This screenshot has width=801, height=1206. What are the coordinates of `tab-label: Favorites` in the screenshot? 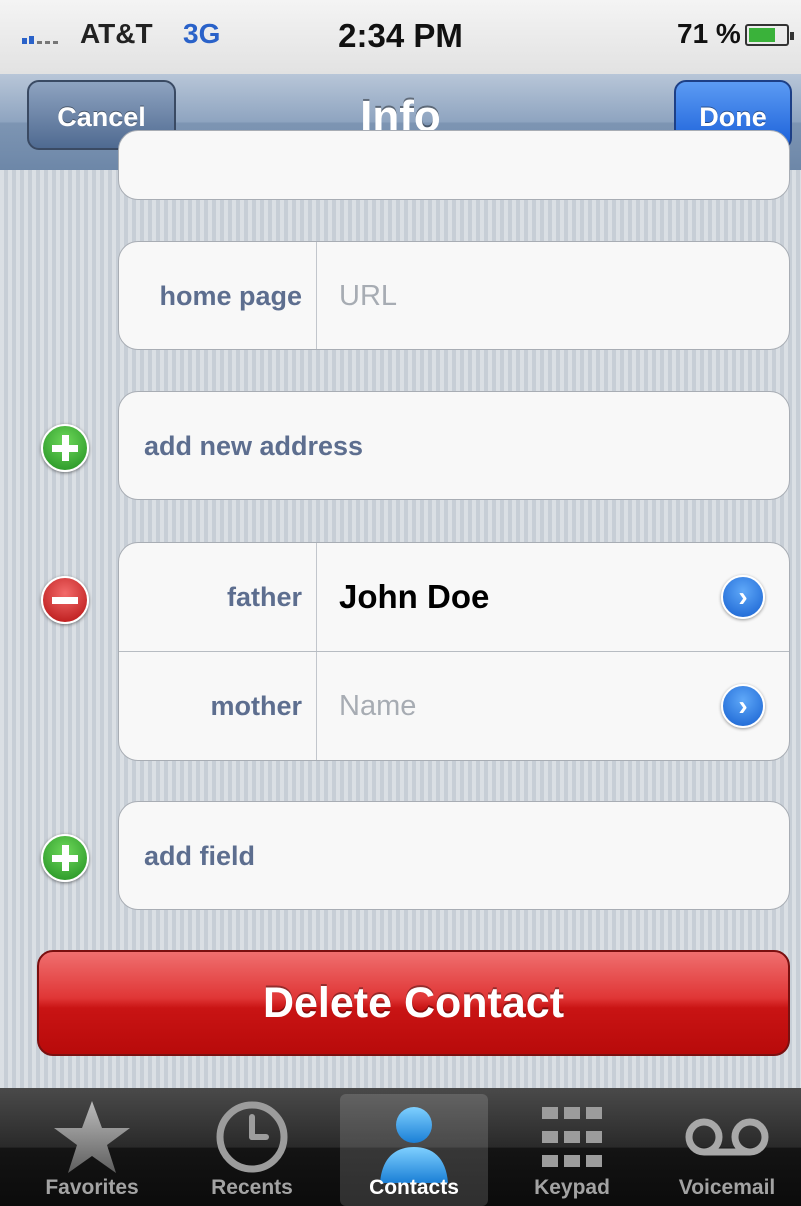 It's located at (92, 1187).